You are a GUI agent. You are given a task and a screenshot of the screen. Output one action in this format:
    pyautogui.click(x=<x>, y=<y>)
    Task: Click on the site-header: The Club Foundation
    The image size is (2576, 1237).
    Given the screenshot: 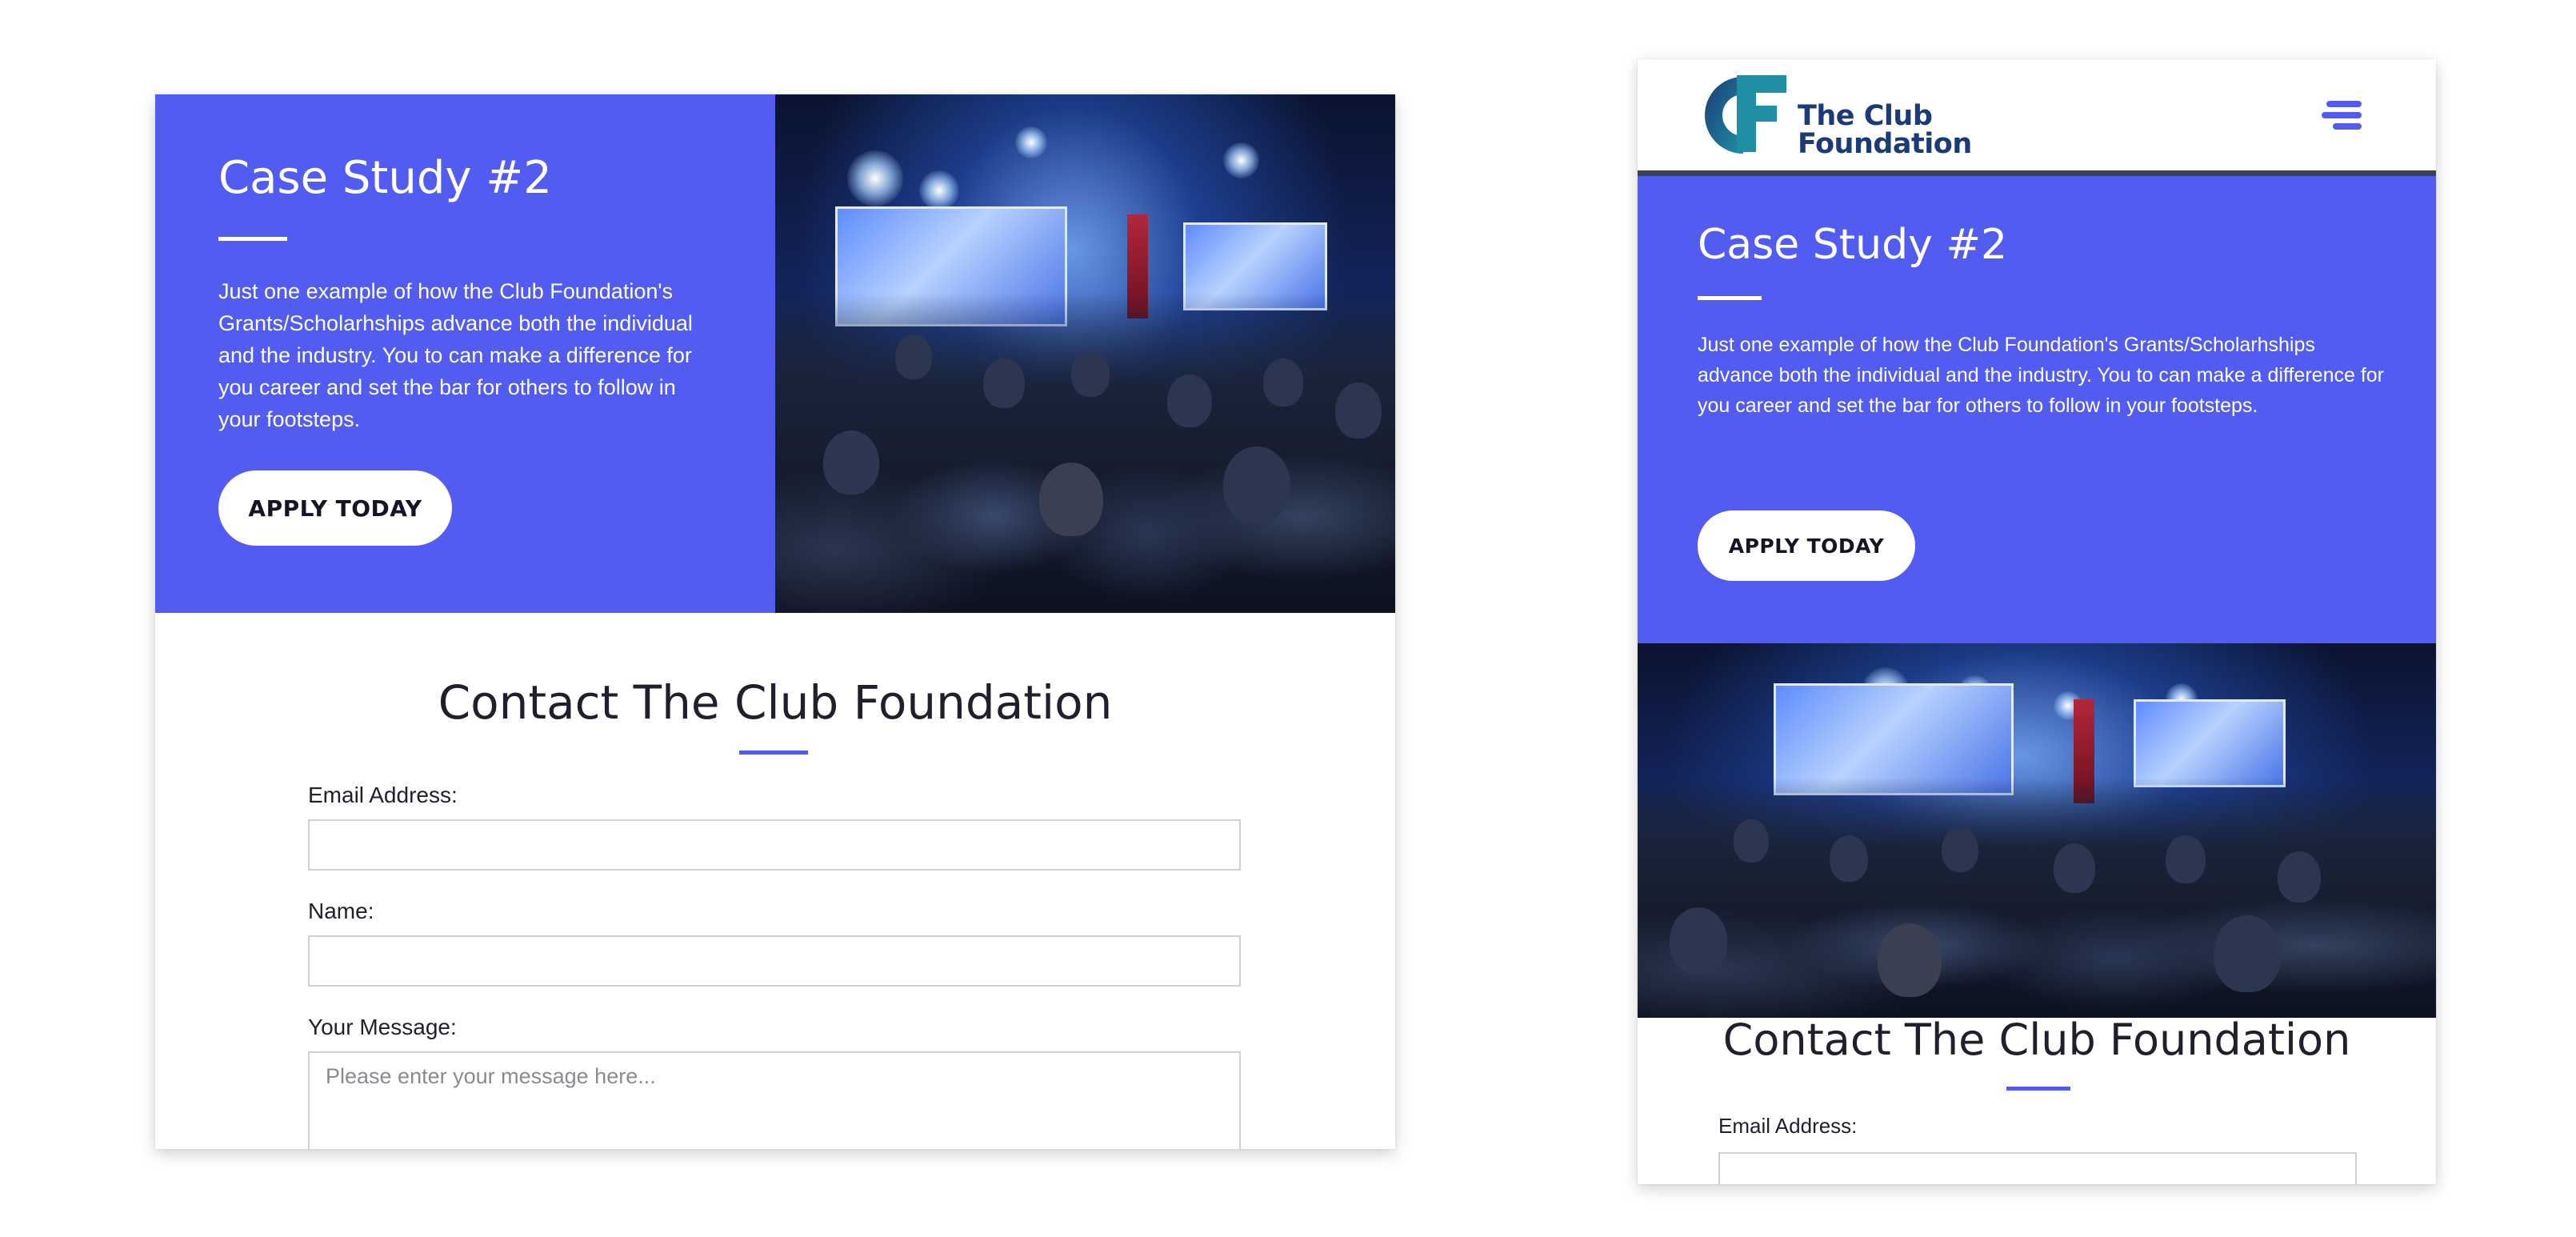 What is the action you would take?
    pyautogui.click(x=2037, y=118)
    